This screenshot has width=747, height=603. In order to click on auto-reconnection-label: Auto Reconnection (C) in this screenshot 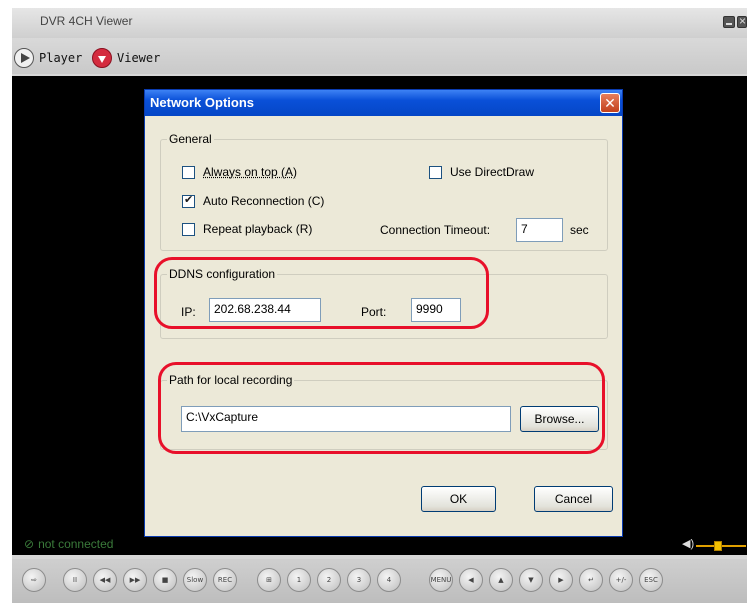, I will do `click(264, 201)`.